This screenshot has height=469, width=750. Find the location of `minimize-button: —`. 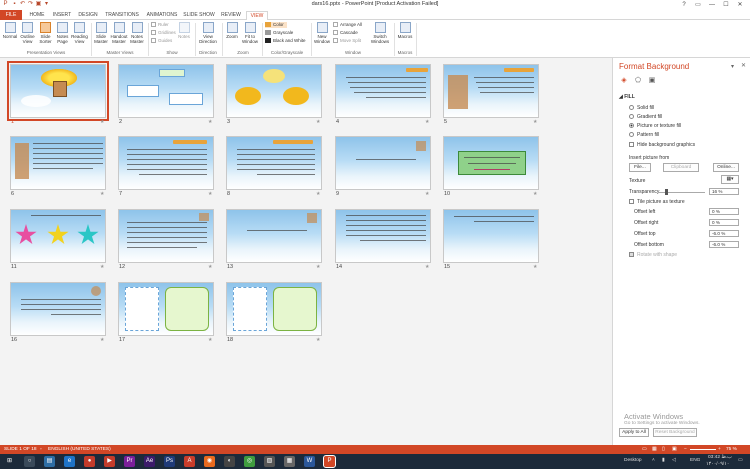

minimize-button: — is located at coordinates (712, 5).